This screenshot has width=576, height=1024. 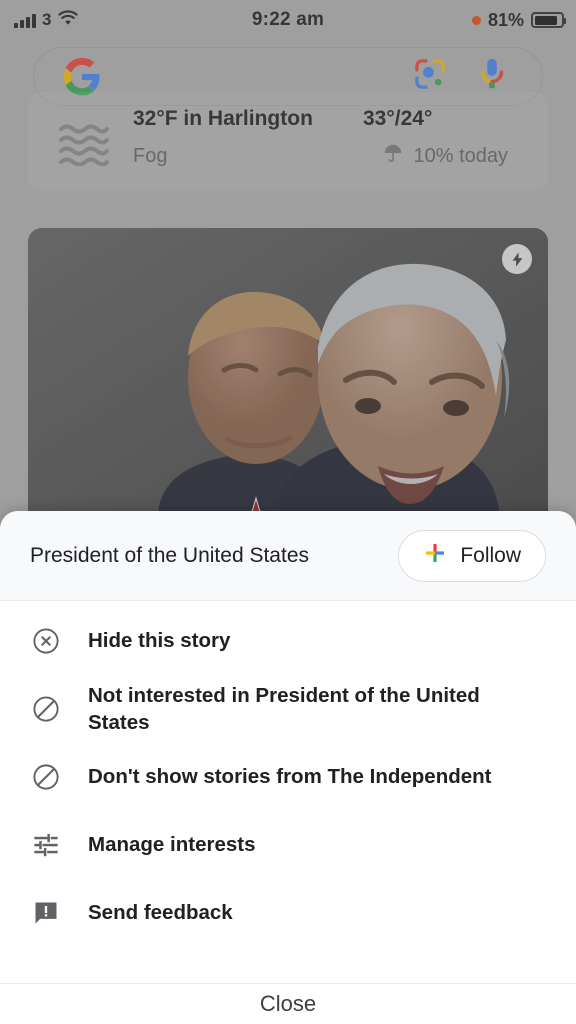 I want to click on menu-item-dont-show-source: Don't show stories from The Independent, so click(x=288, y=777).